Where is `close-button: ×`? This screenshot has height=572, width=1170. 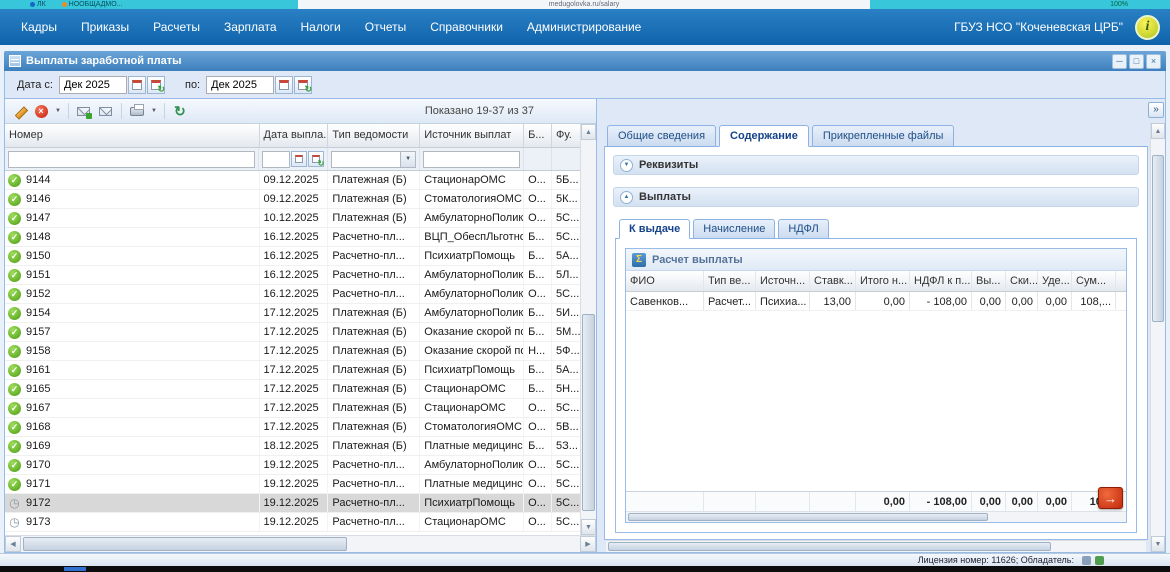
close-button: × is located at coordinates (1153, 61).